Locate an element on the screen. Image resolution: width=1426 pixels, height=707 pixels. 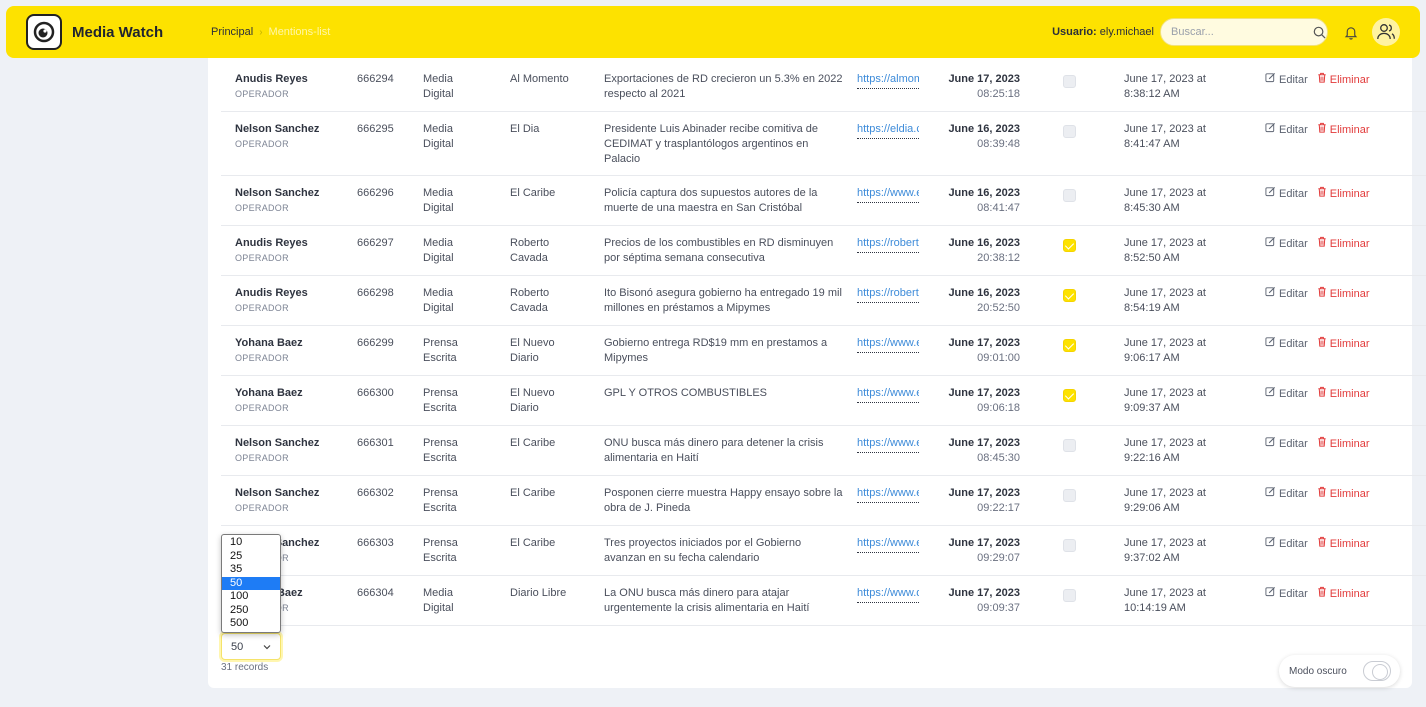
breadcrumb-current: Mentions-list is located at coordinates (299, 32).